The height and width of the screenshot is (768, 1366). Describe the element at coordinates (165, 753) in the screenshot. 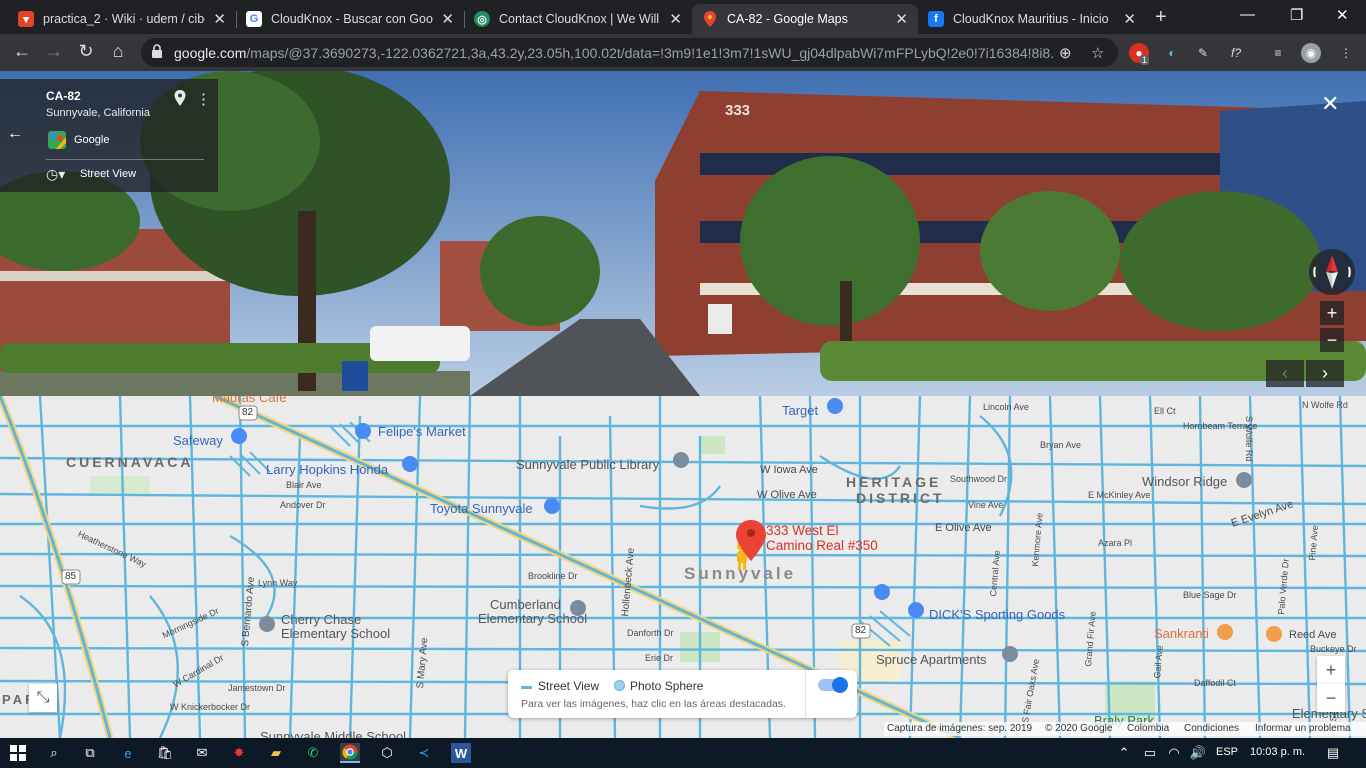

I see `store-icon: 🛍` at that location.